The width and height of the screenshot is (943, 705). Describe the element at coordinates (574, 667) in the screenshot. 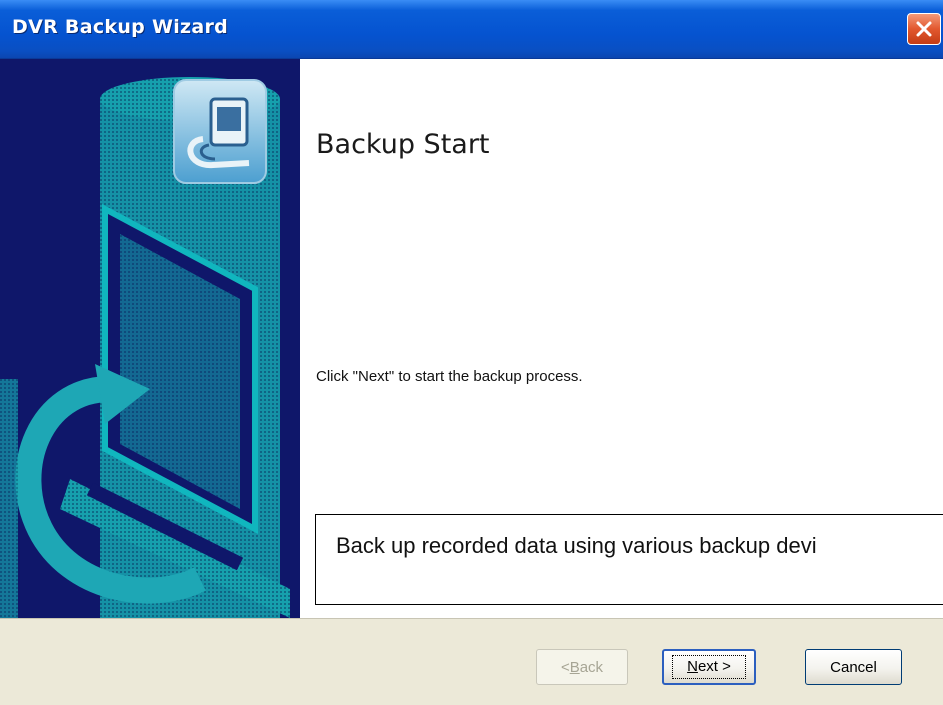

I see `back-mnemonic: B` at that location.